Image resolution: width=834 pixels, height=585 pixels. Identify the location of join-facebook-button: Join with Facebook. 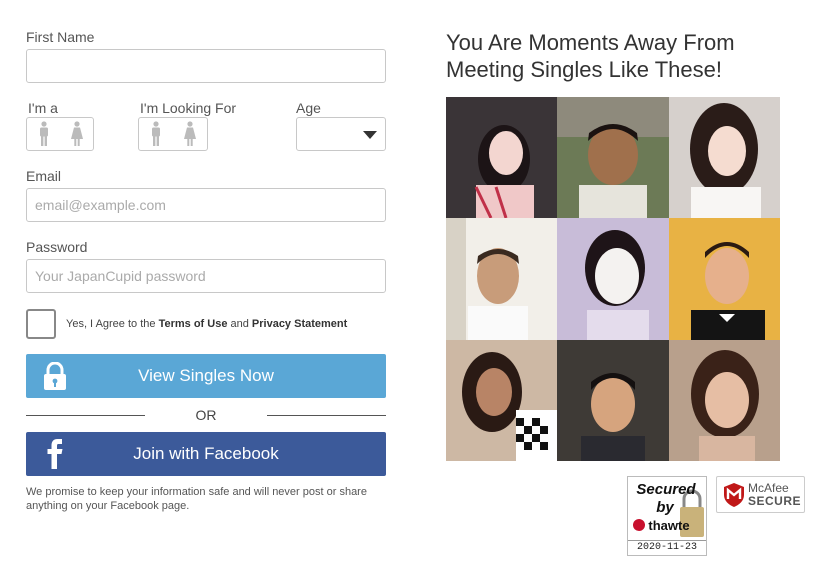
(206, 454).